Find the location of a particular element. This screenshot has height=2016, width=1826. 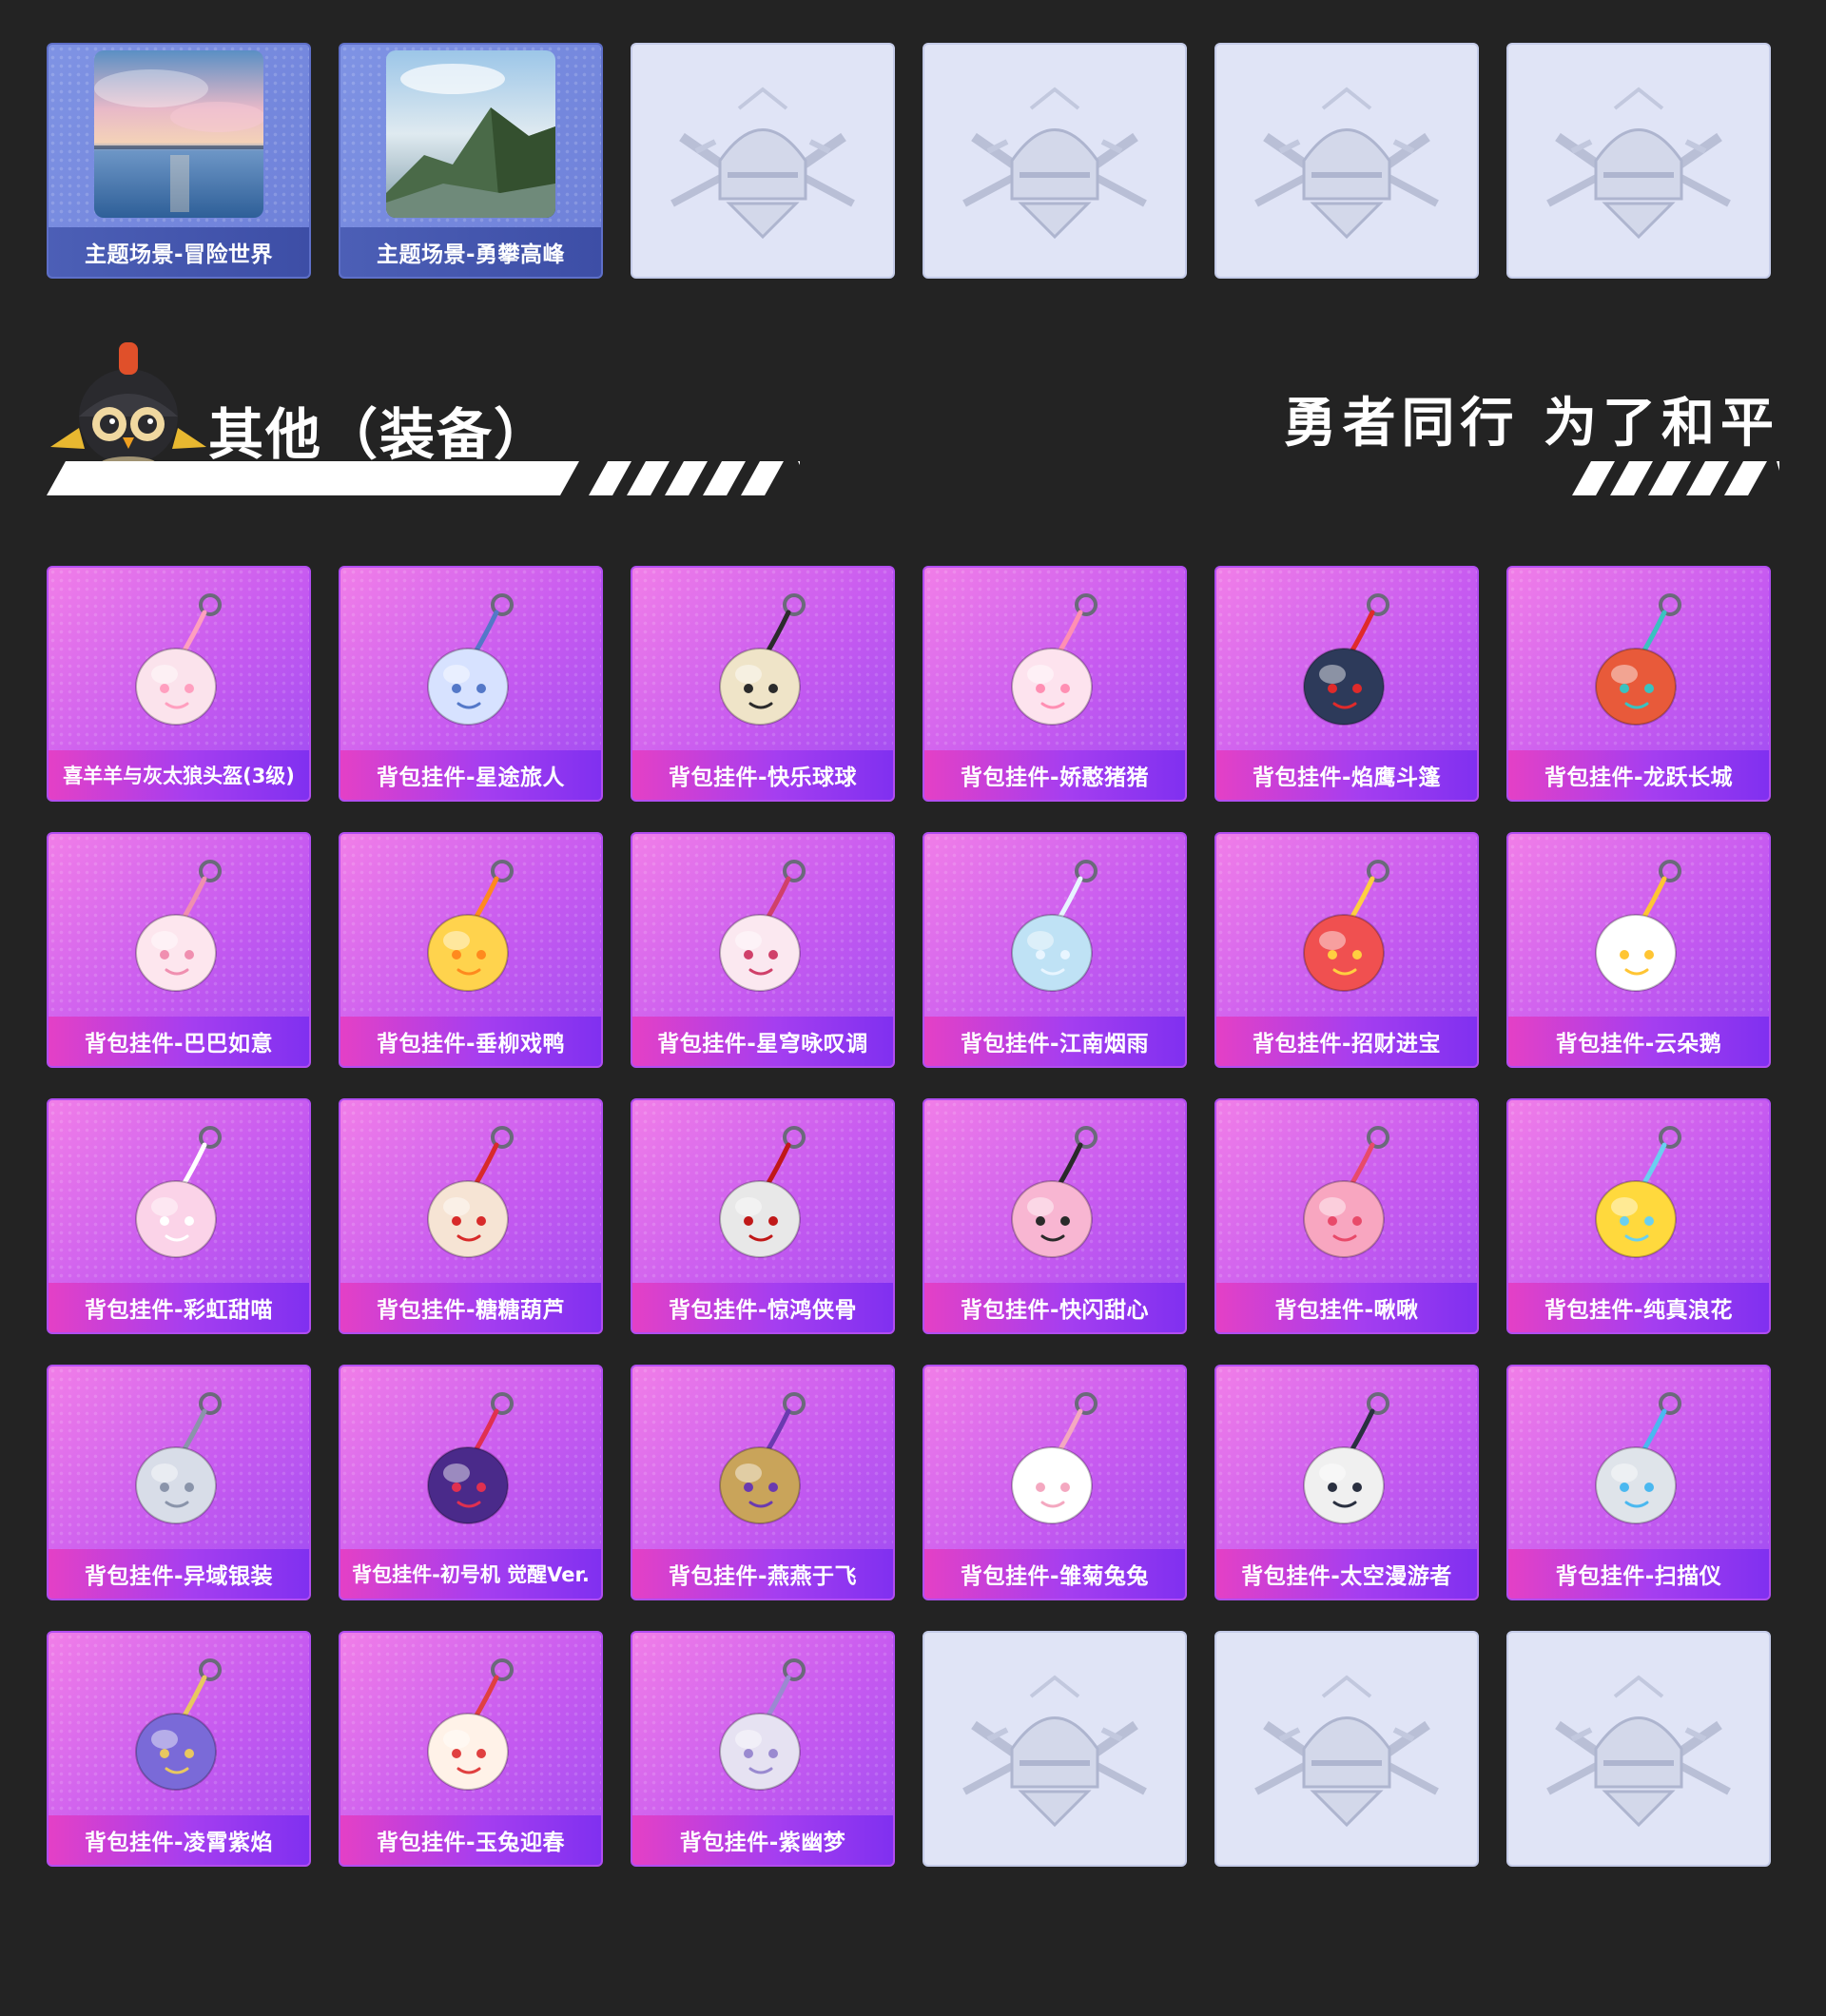

item-card: 背包挂件-凌霄紫焰 is located at coordinates (179, 1749).